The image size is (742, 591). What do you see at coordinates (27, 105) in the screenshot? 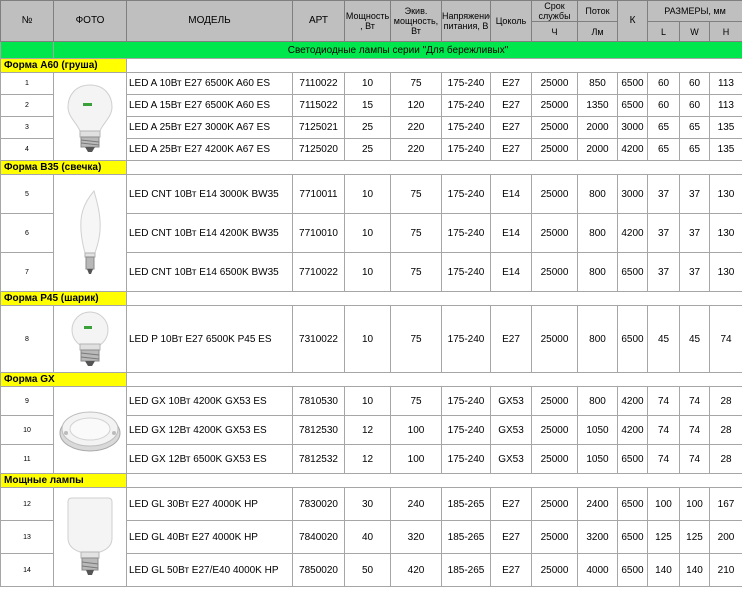
I see `row-number: 2` at bounding box center [27, 105].